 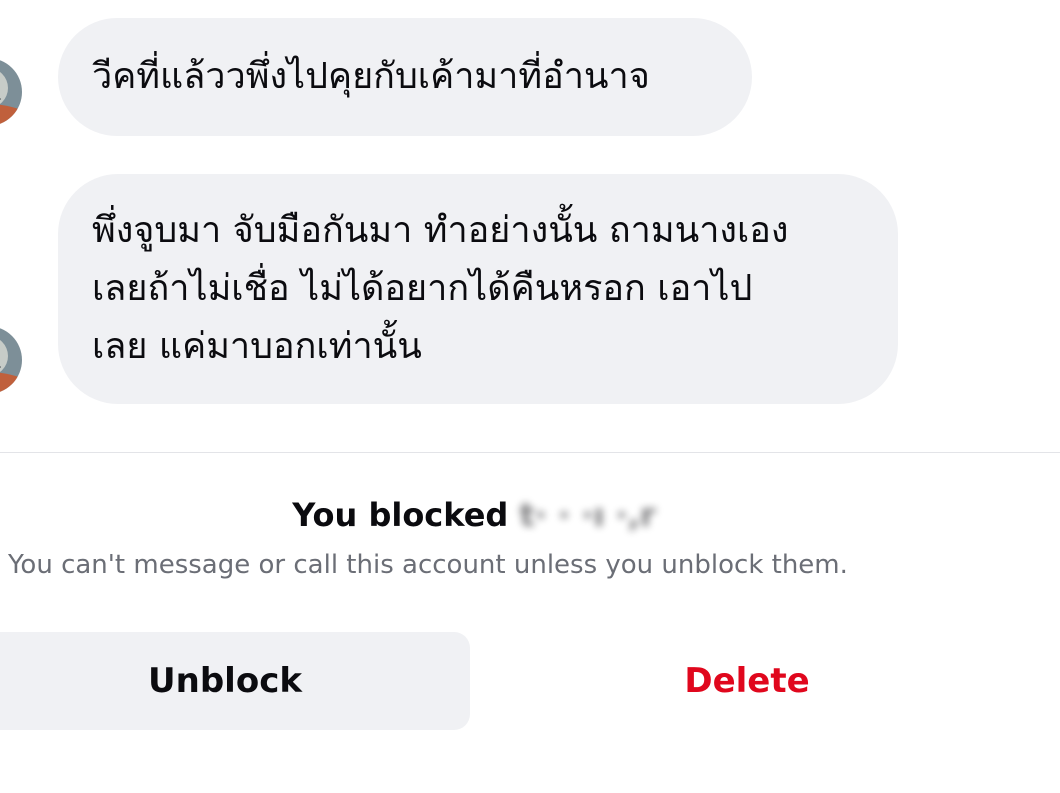 I want to click on message-text: วีคที่แล้ววพึ่งไปคุยกับเค้ามาที่อำนาจ, so click(x=371, y=76).